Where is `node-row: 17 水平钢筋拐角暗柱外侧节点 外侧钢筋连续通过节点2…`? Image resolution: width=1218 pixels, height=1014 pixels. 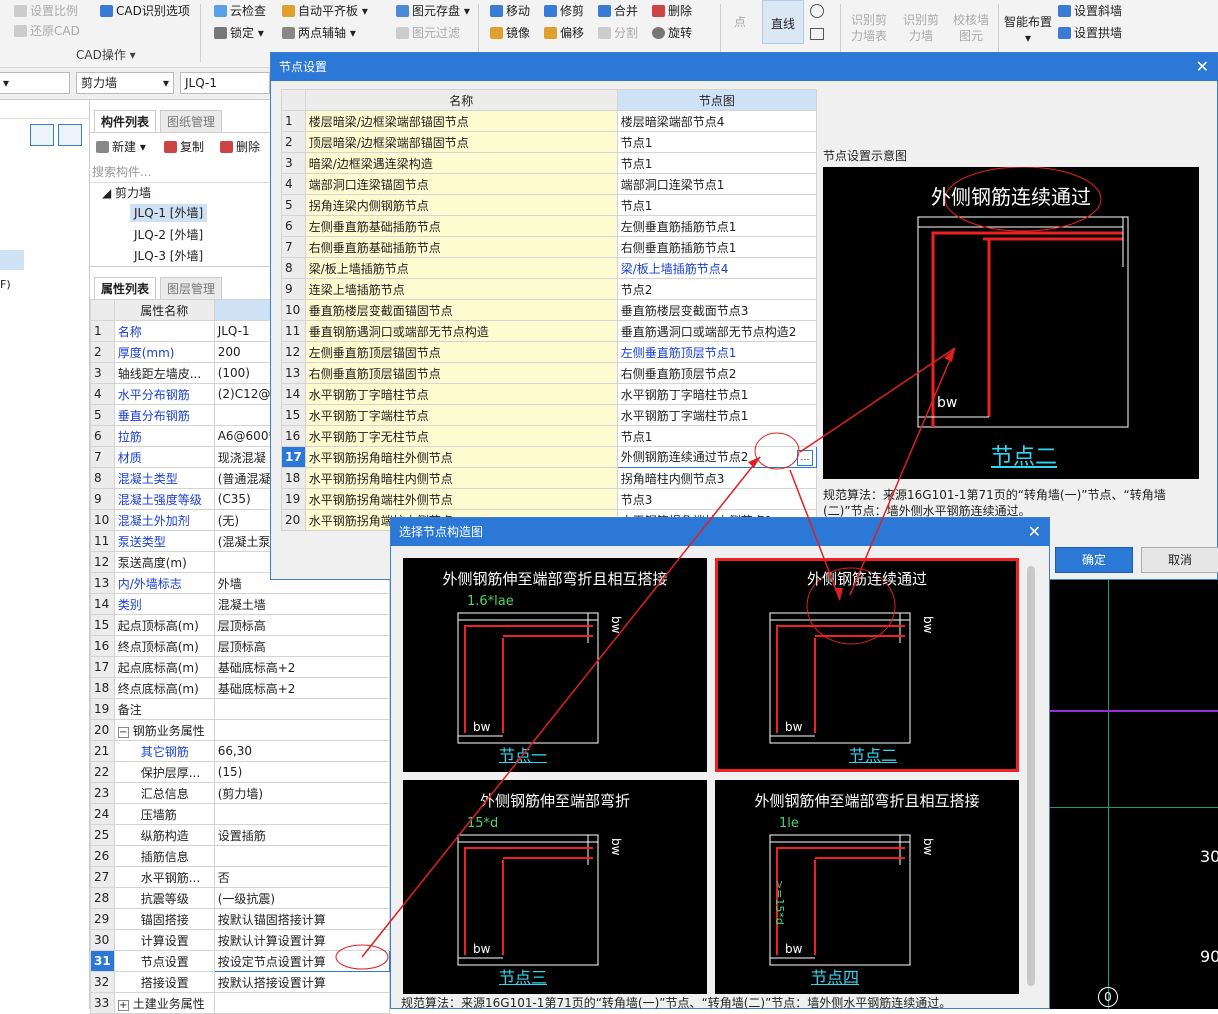
node-row: 17 水平钢筋拐角暗柱外侧节点 外侧钢筋连续通过节点2… is located at coordinates (549, 457).